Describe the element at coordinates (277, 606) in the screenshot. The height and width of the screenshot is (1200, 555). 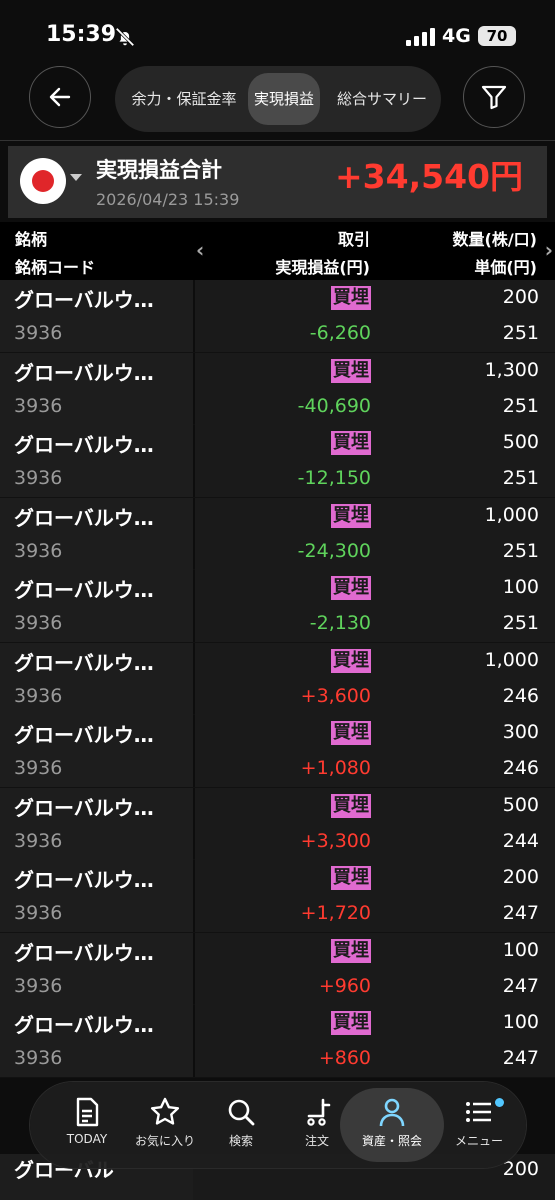
I see `table-row: グローバルウ… 3936 買埋 -2,130 100 251` at that location.